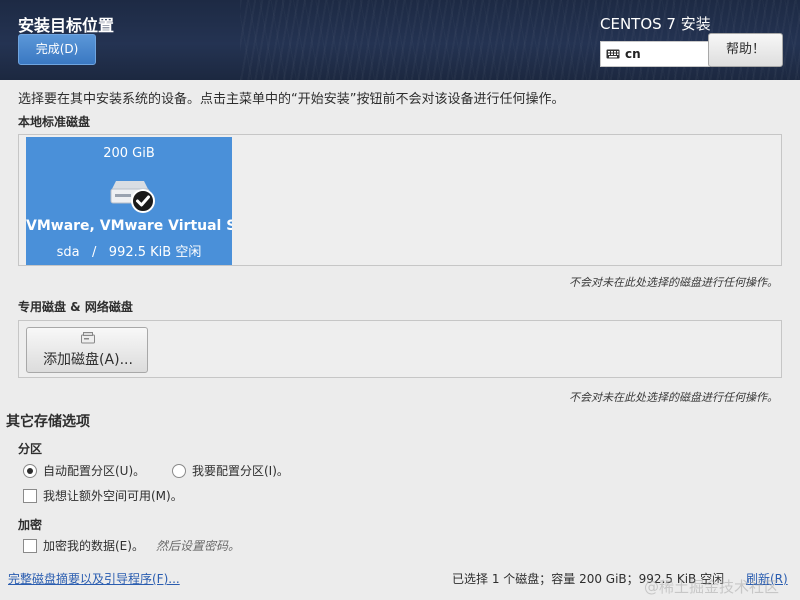 The height and width of the screenshot is (600, 800). I want to click on local-disk-note: 不会对未在此处选择的磁盘进行任何操作。, so click(673, 282).